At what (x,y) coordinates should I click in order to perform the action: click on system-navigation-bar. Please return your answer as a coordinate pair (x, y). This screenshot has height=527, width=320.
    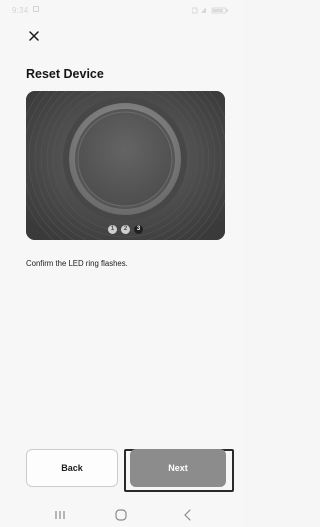
    Looking at the image, I should click on (121, 515).